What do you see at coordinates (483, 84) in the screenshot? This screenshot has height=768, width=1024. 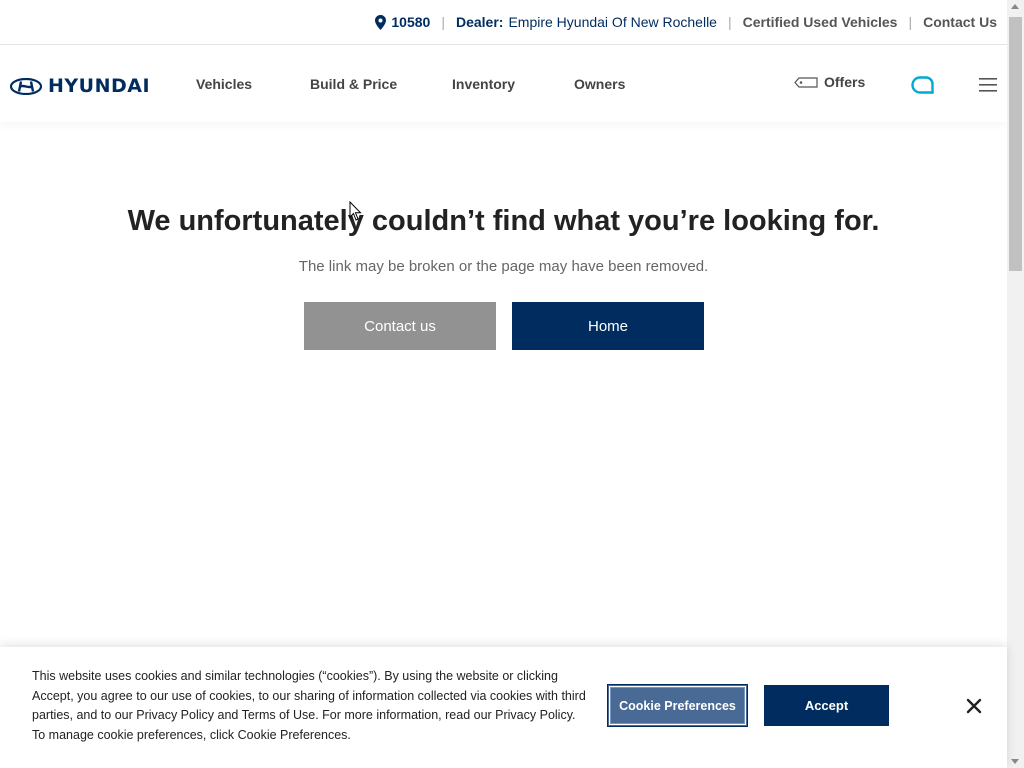 I see `nav-inventory: Inventory` at bounding box center [483, 84].